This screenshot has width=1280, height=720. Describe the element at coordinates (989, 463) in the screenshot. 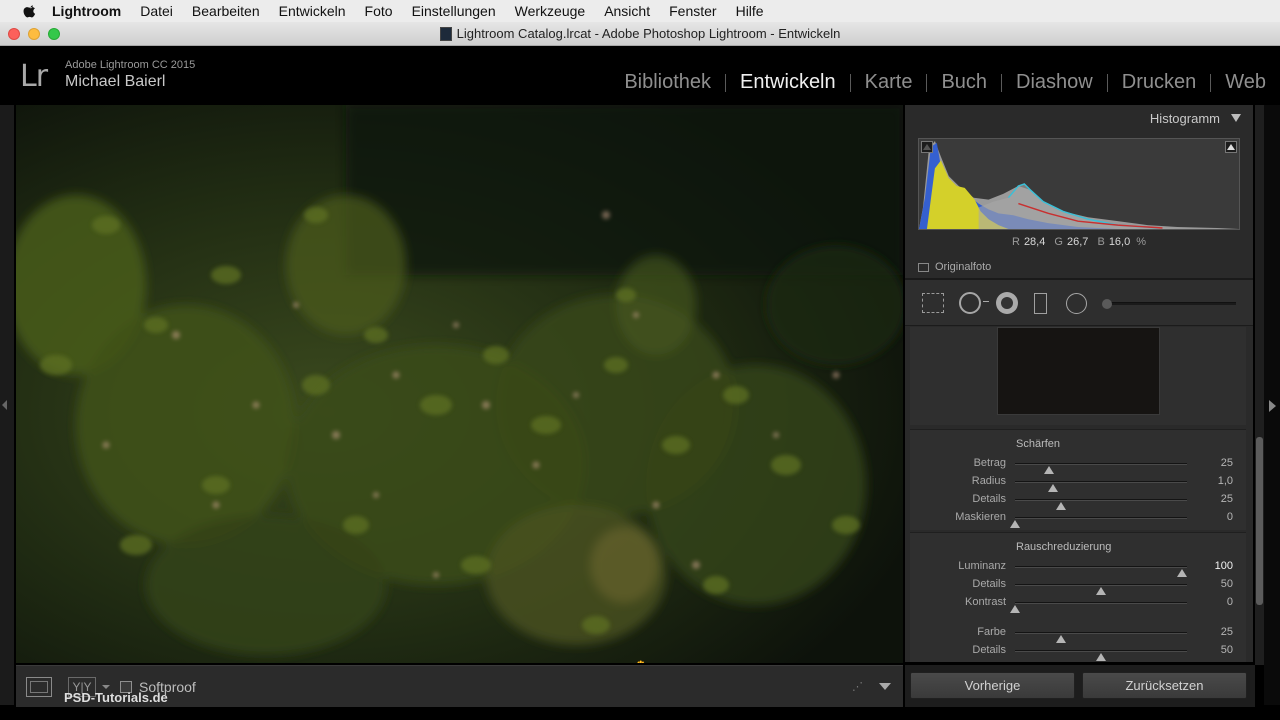

I see `slider-label: Betrag` at that location.